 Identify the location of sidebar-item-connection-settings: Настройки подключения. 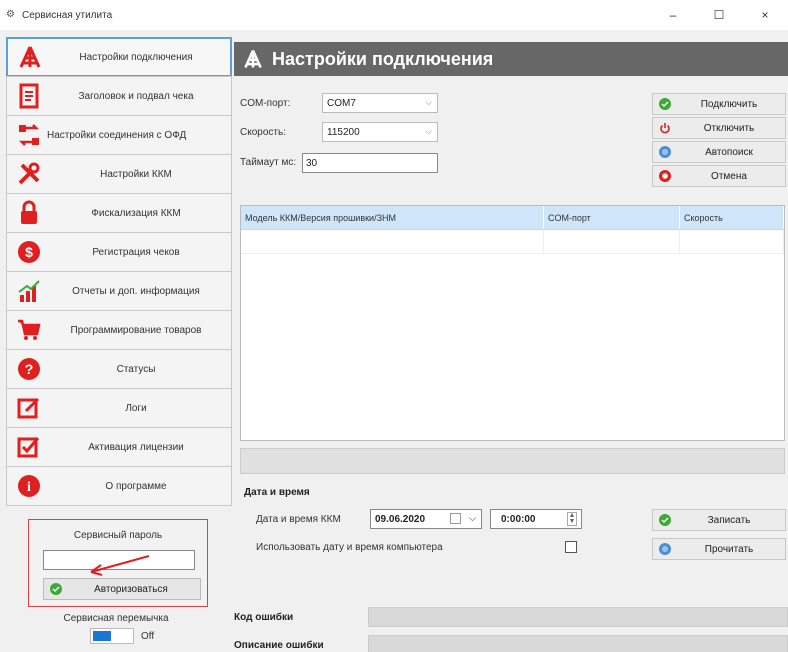
(119, 57).